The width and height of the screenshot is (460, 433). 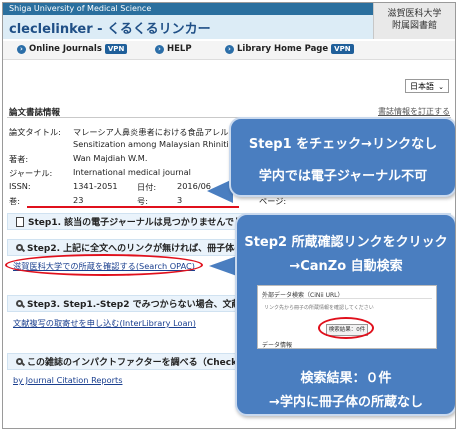 What do you see at coordinates (140, 223) in the screenshot?
I see `step1-text: Step1. 該当の電子ジャーナルは見つかりませんでした` at bounding box center [140, 223].